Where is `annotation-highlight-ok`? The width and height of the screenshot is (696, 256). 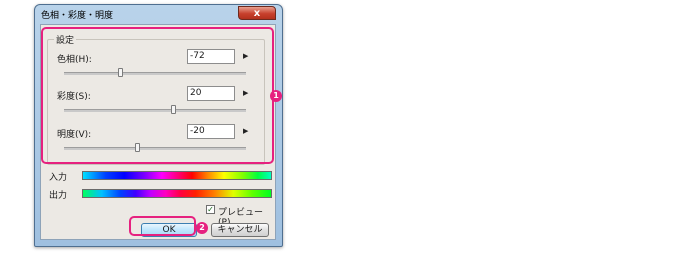 annotation-highlight-ok is located at coordinates (162, 226).